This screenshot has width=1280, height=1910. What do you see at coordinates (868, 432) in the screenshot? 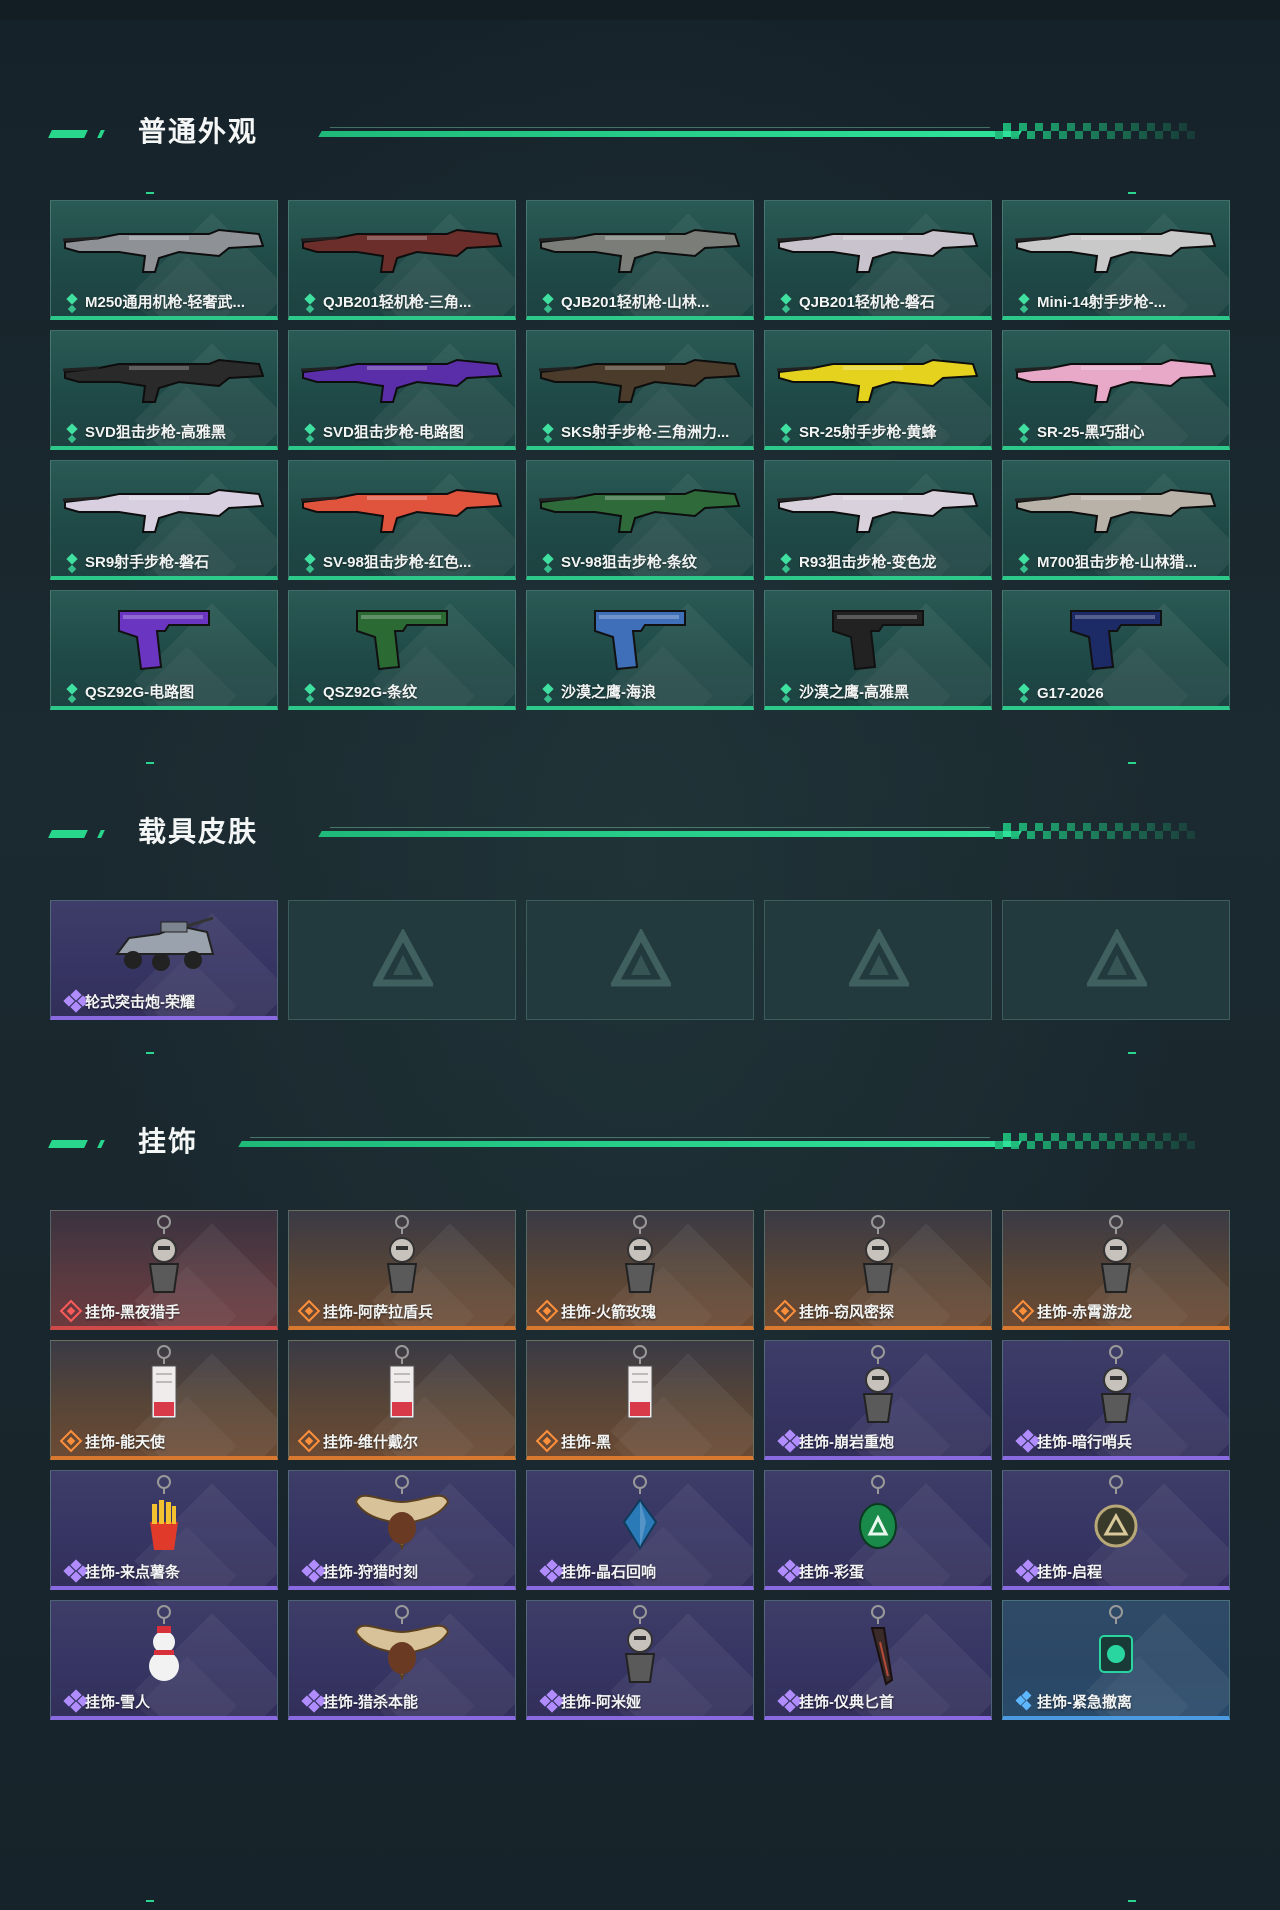
I see `item-label: SR-25射手步枪-黄蜂` at bounding box center [868, 432].